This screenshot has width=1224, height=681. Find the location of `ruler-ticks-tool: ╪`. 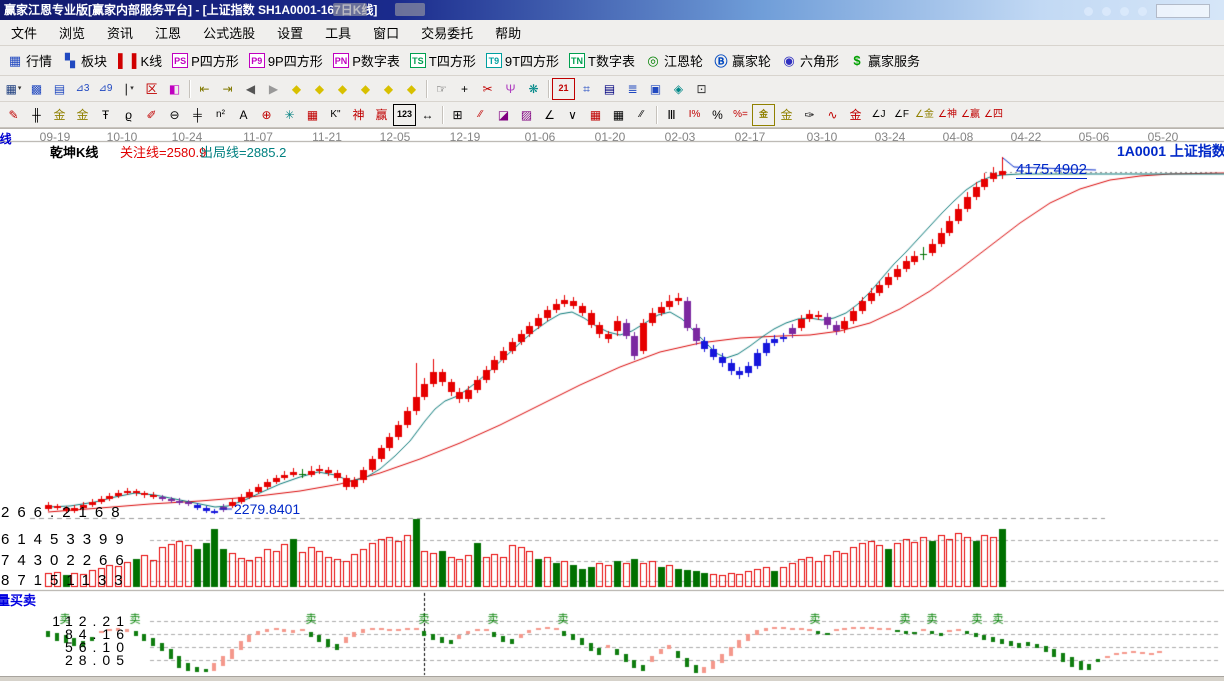

ruler-ticks-tool: ╪ is located at coordinates (197, 115).